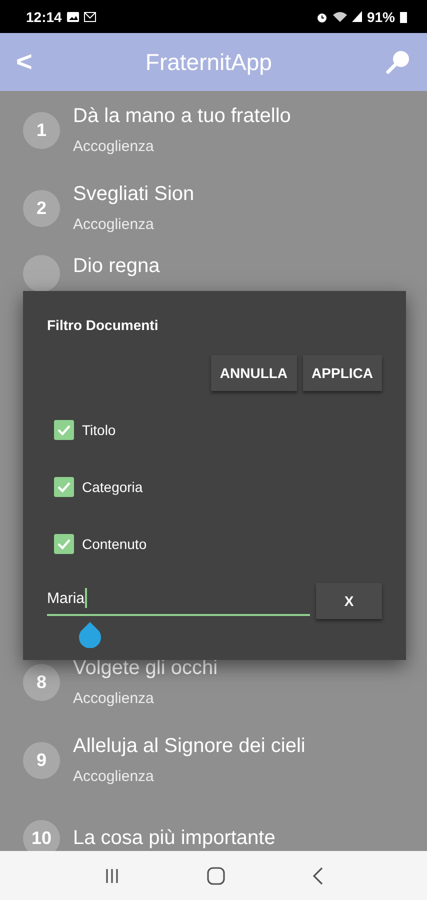  What do you see at coordinates (182, 116) in the screenshot?
I see `song-title: Dà la mano a tuo fratello` at bounding box center [182, 116].